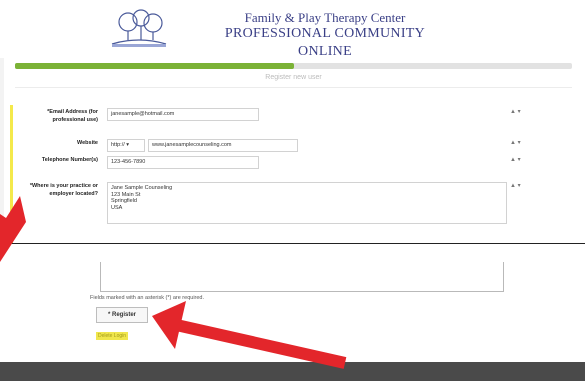 Image resolution: width=585 pixels, height=381 pixels. What do you see at coordinates (325, 17) in the screenshot?
I see `org-name-line1: Family & Play Therapy Center` at bounding box center [325, 17].